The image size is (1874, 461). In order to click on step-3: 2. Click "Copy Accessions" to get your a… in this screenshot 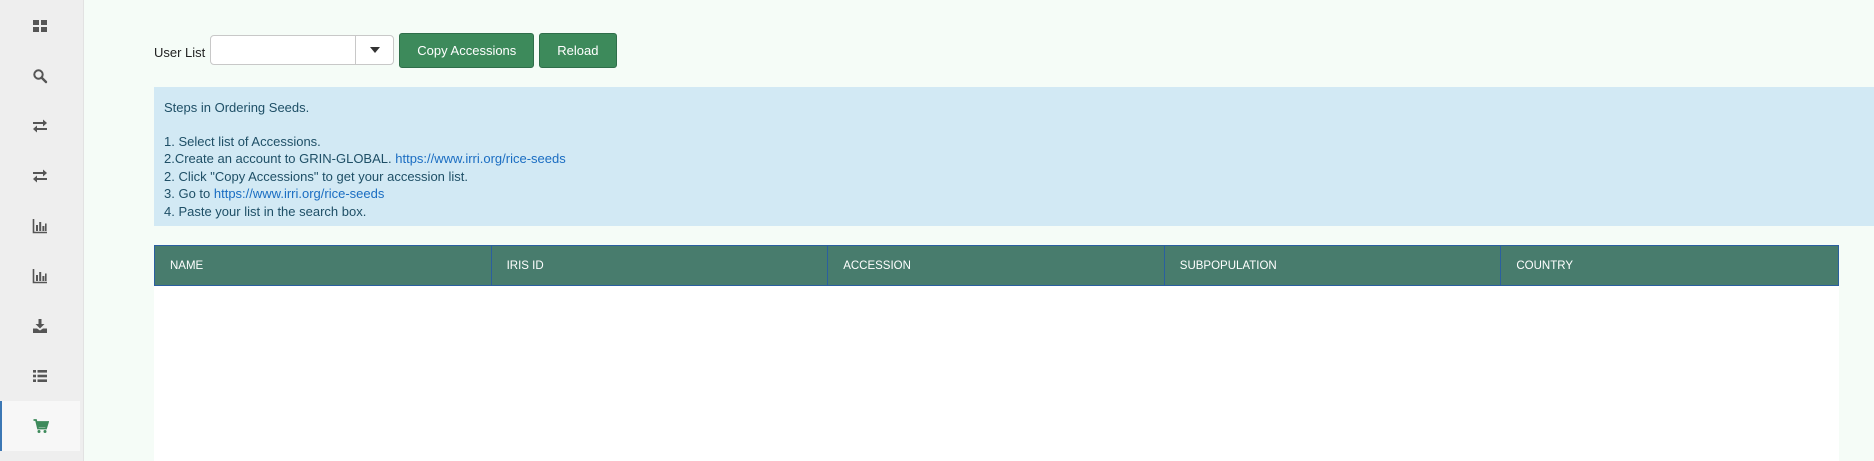, I will do `click(316, 176)`.